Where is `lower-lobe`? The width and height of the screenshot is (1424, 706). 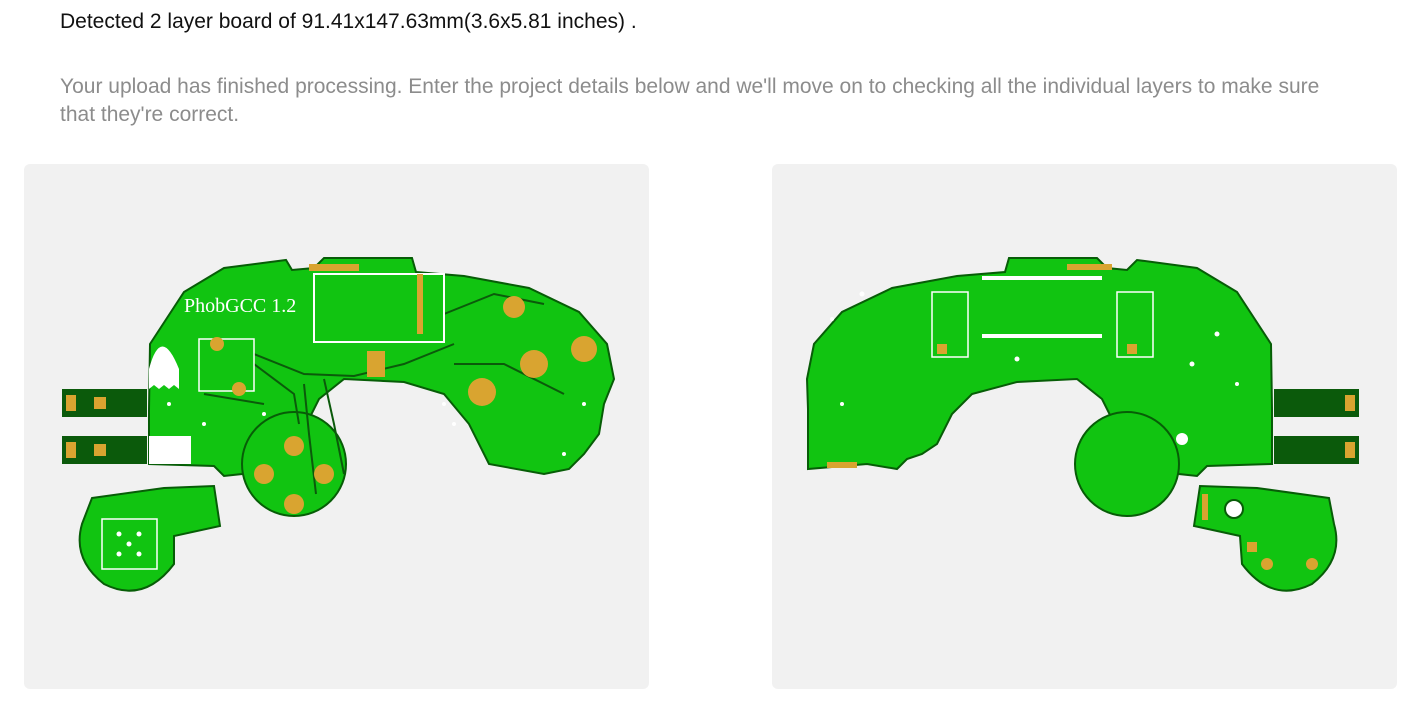 lower-lobe is located at coordinates (1127, 464).